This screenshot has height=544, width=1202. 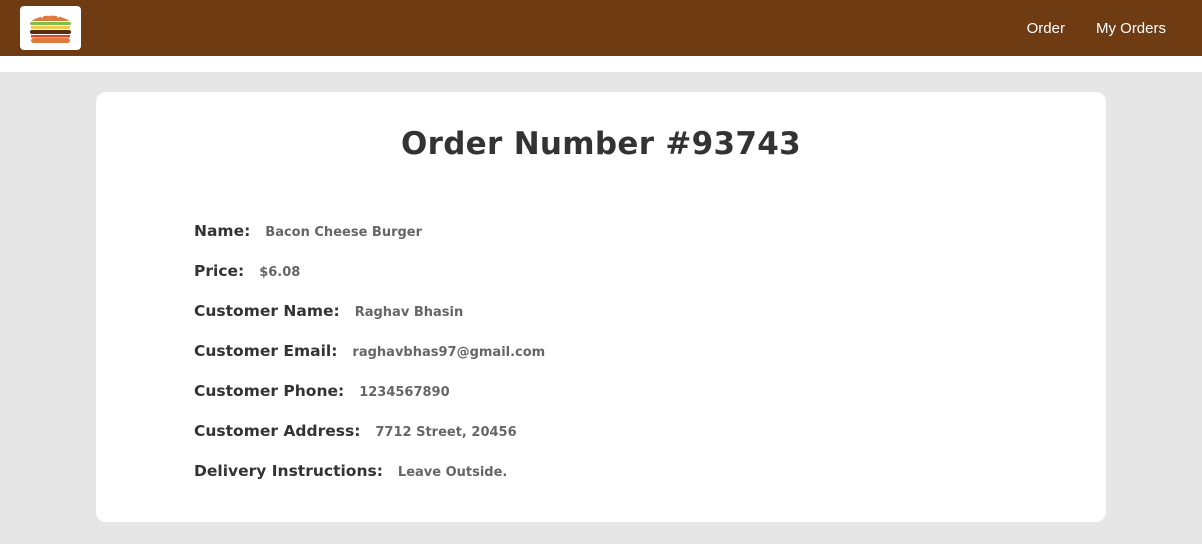 I want to click on detail-row-customer-phone: Customer Phone: 1234567890, so click(x=369, y=402).